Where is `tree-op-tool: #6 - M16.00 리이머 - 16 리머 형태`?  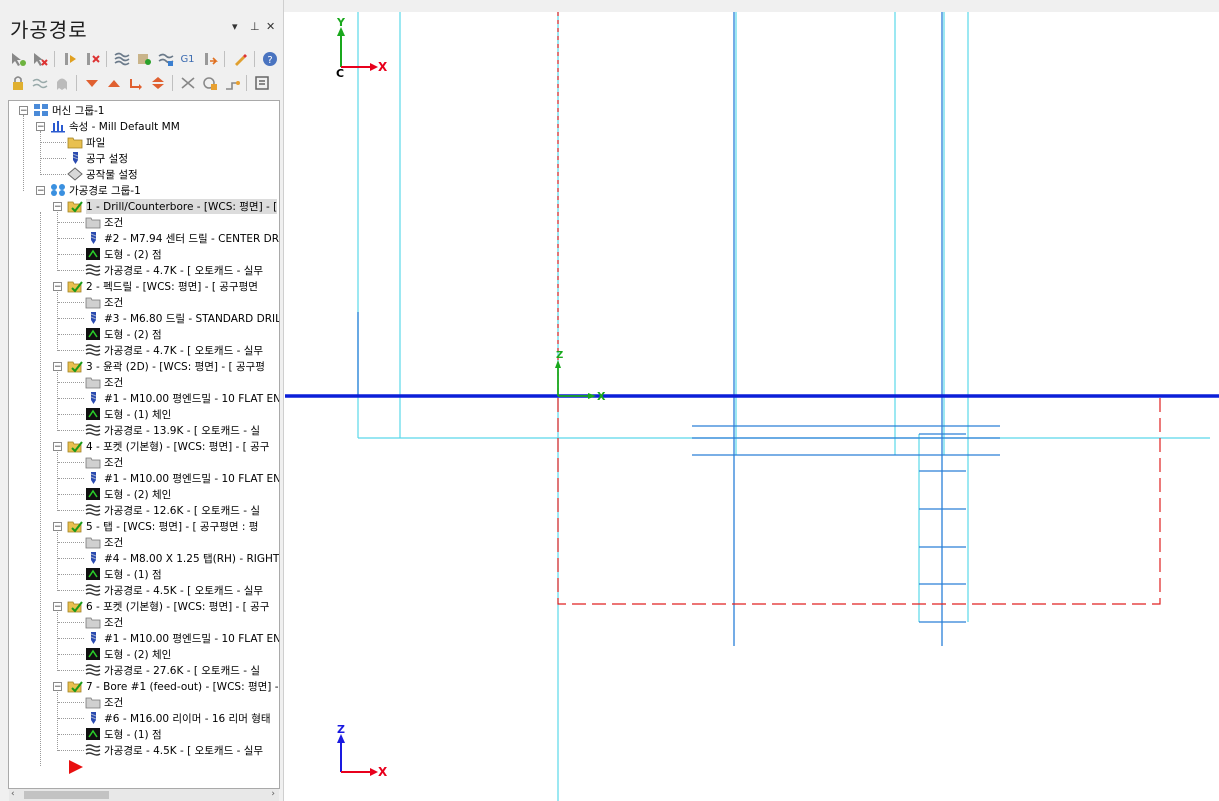 tree-op-tool: #6 - M16.00 리이머 - 16 리머 형태 is located at coordinates (178, 718).